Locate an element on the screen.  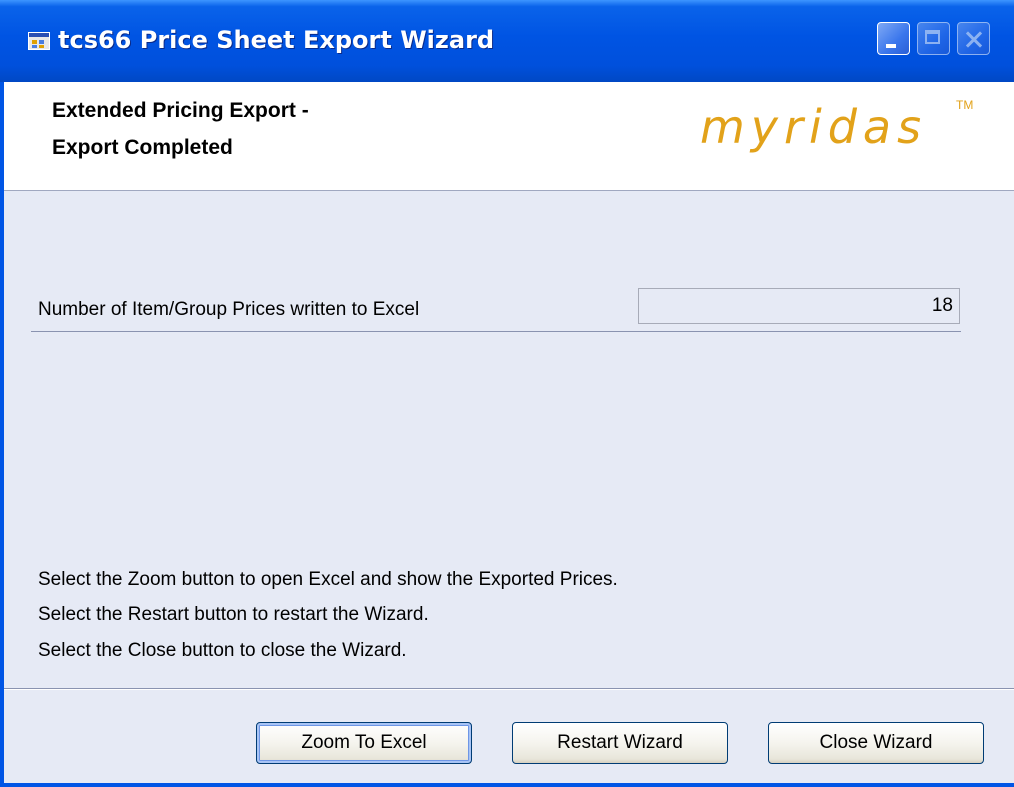
close-window-button is located at coordinates (973, 38).